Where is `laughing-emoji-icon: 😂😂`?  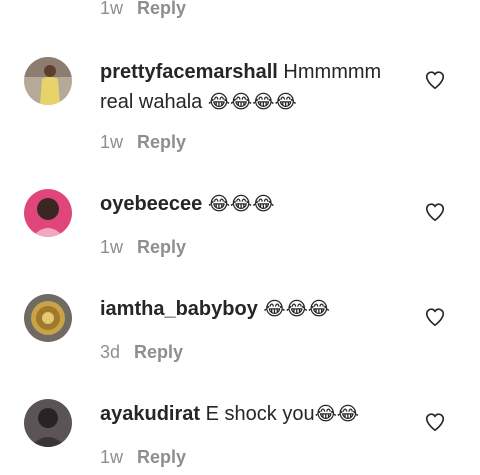
laughing-emoji-icon: 😂😂 is located at coordinates (336, 414).